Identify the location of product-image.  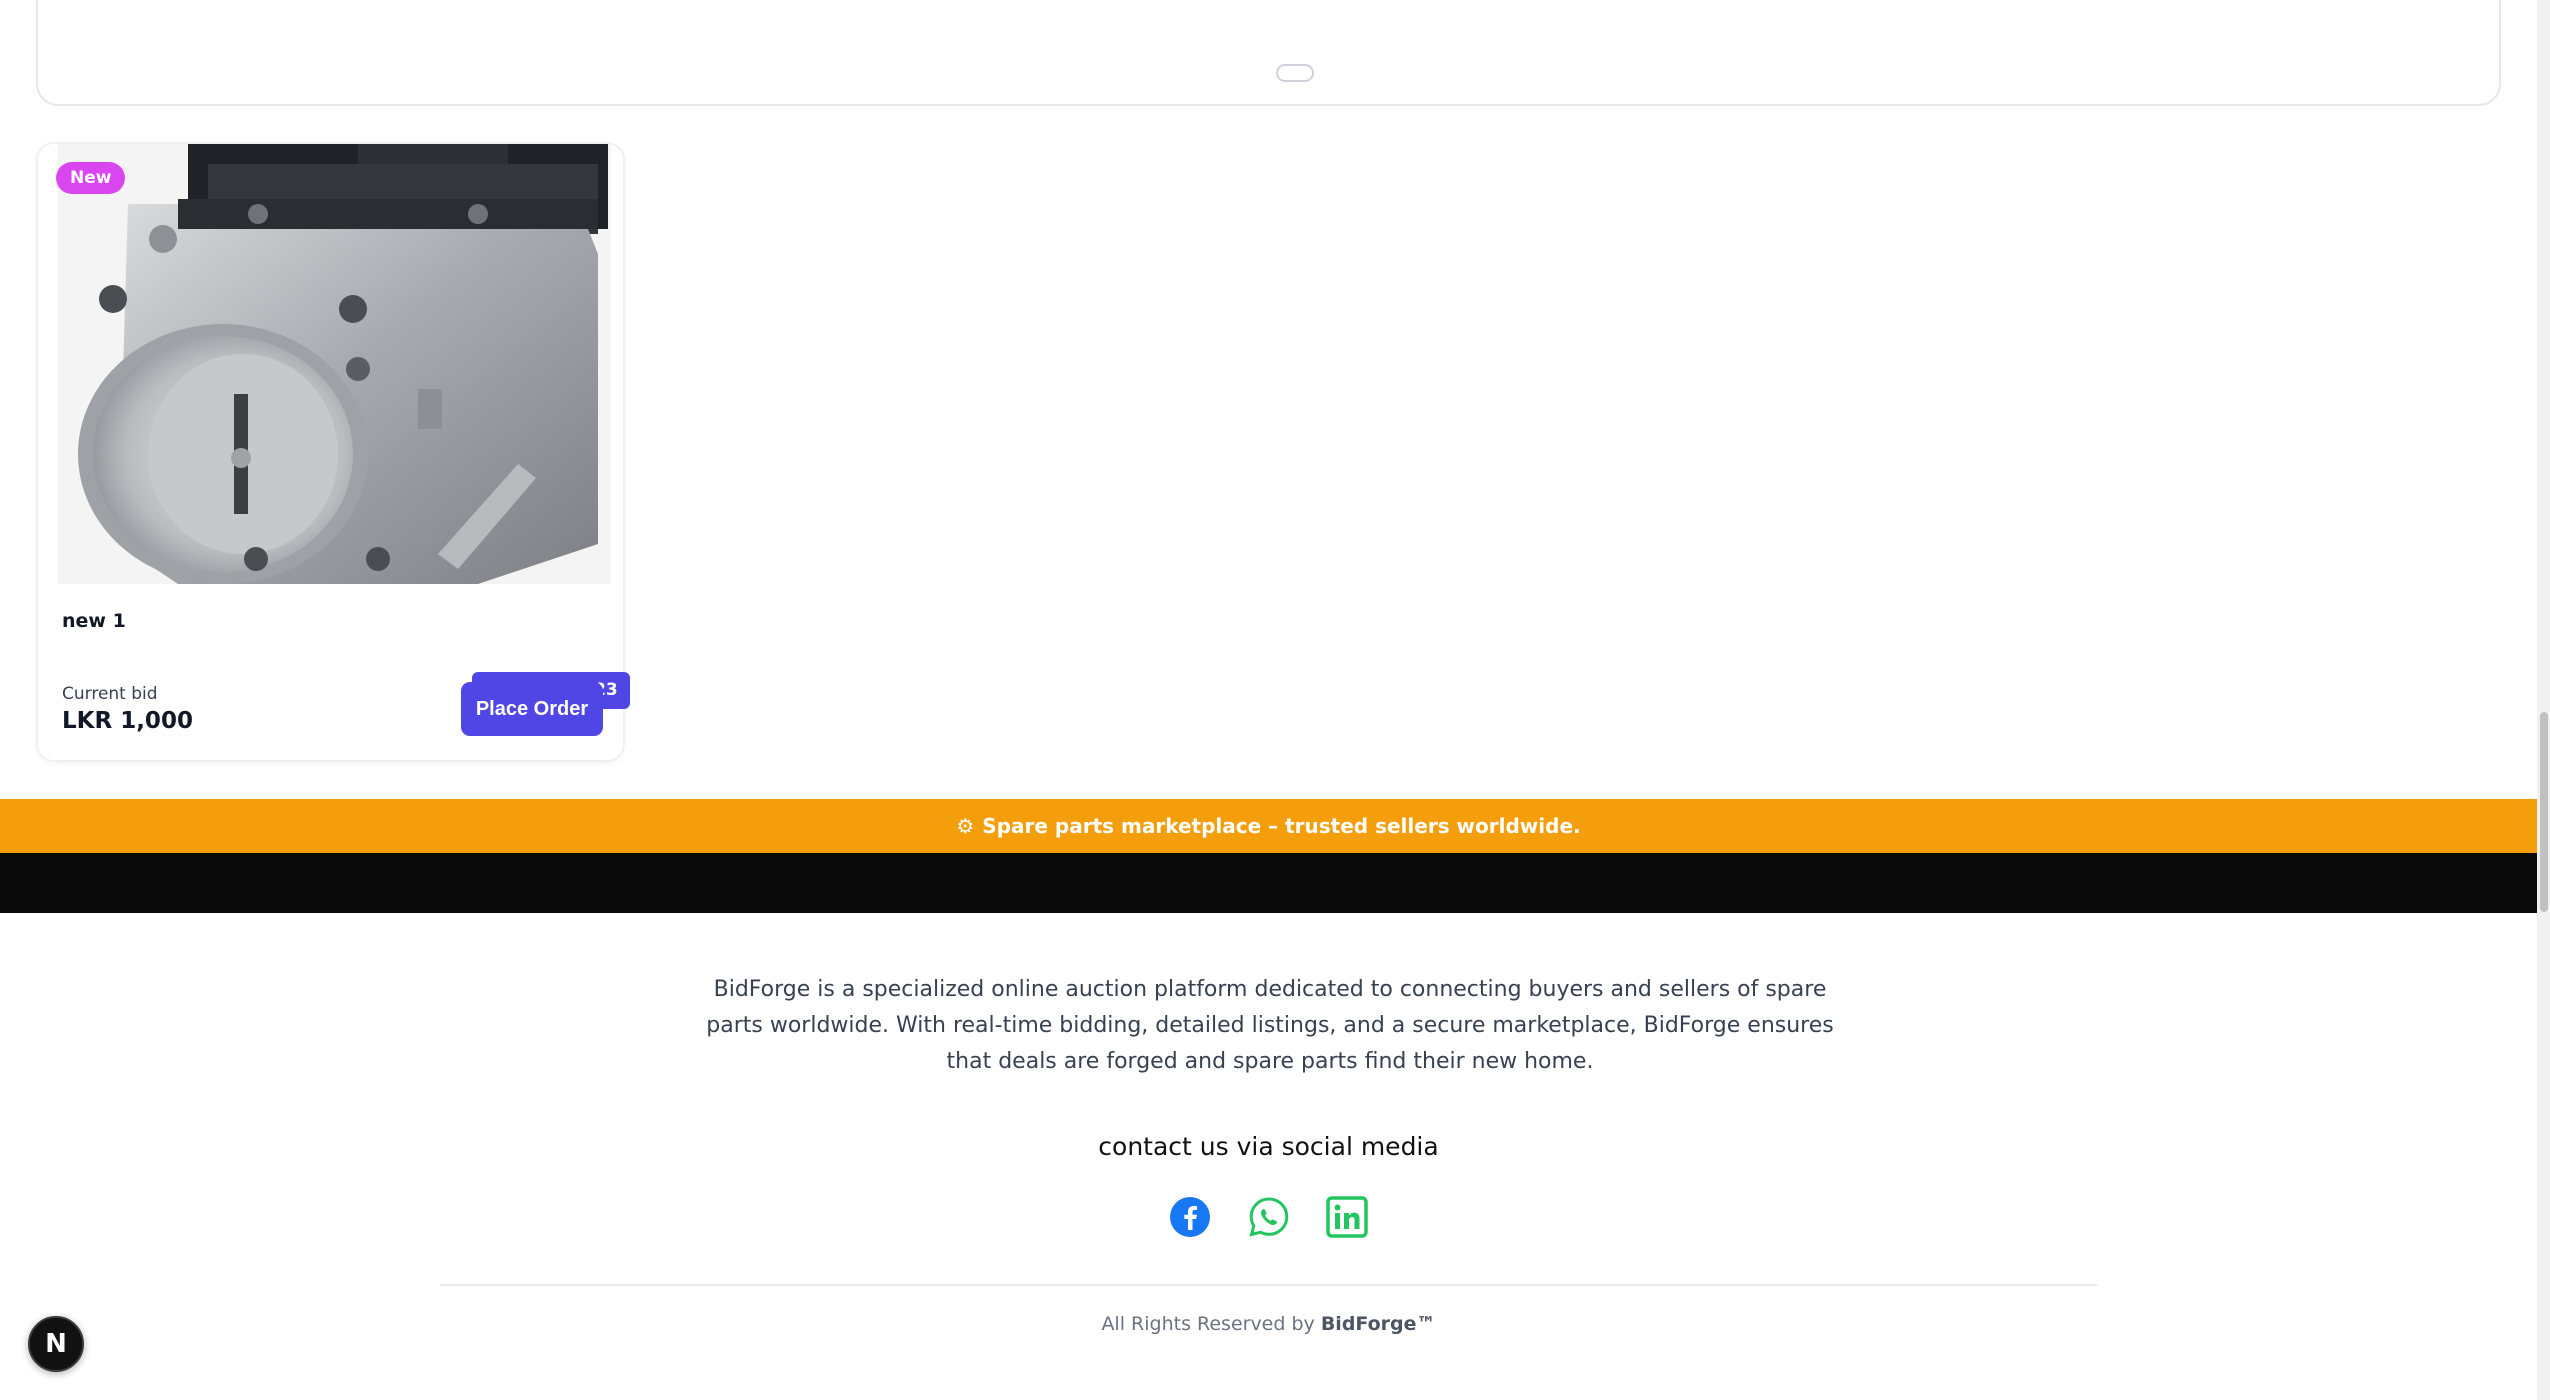
(334, 364).